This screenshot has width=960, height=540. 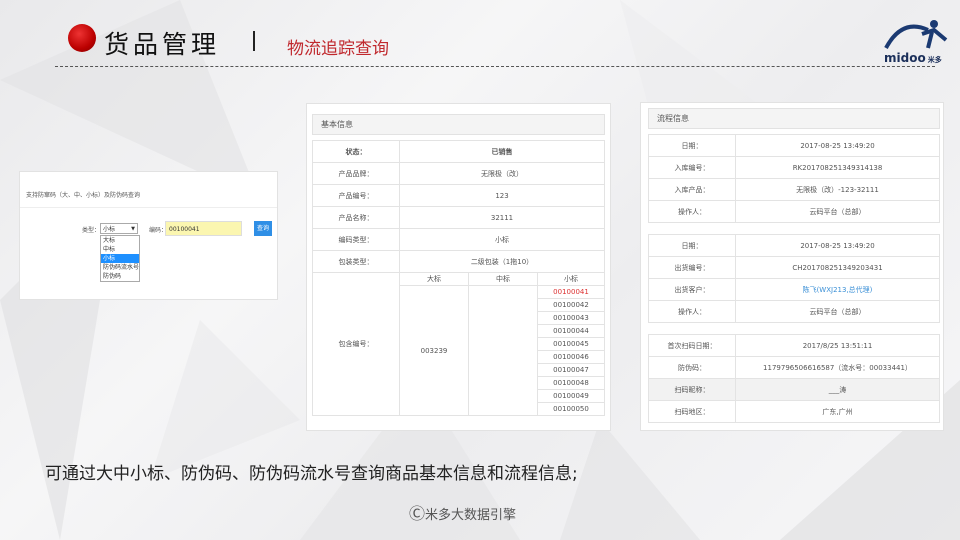 I want to click on row-label: 出货编号：, so click(x=692, y=267).